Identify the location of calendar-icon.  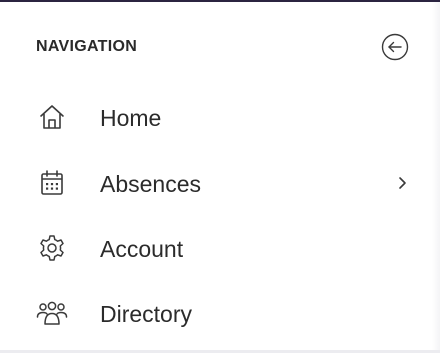
(52, 183).